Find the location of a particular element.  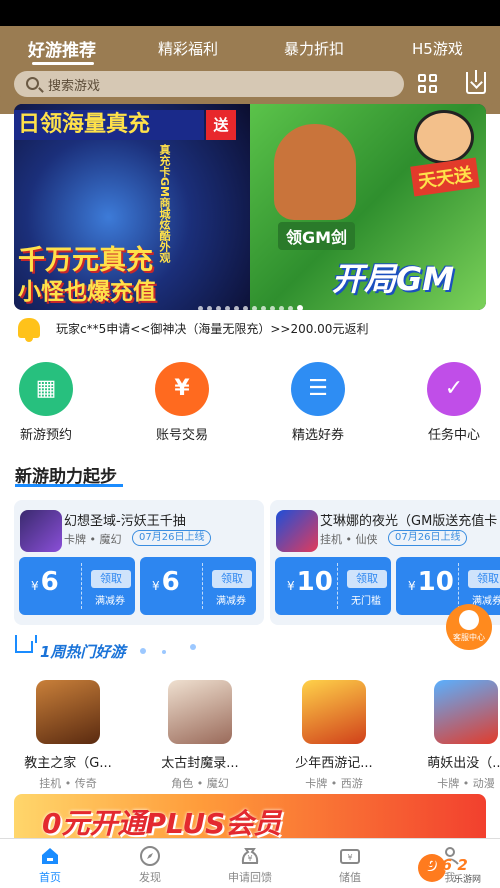

carousel-dots is located at coordinates (250, 303).